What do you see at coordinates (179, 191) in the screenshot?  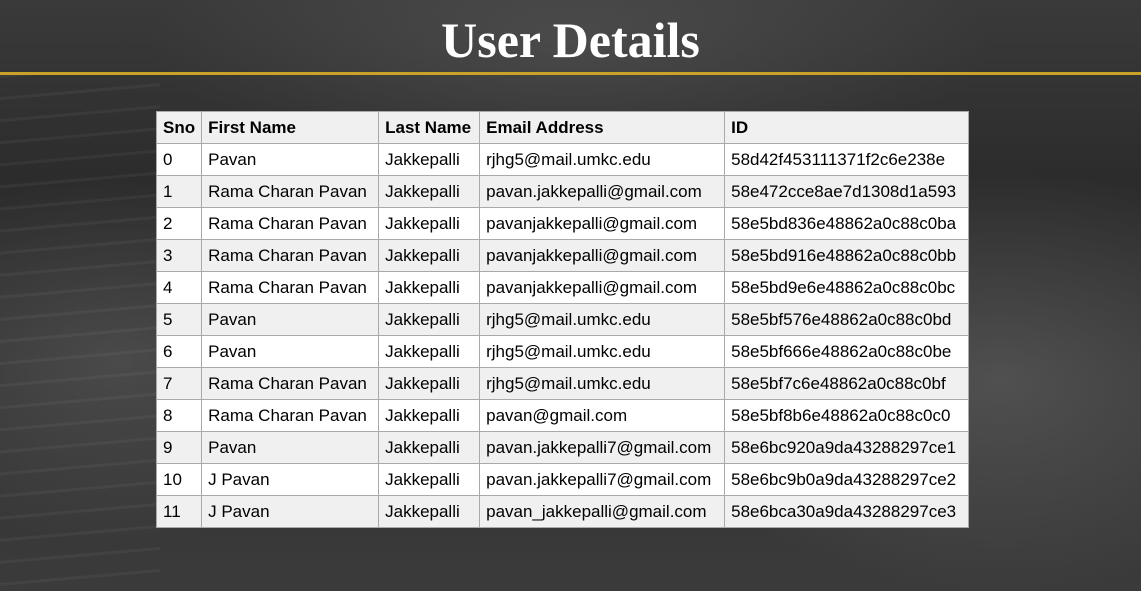 I see `cell-sno: 1` at bounding box center [179, 191].